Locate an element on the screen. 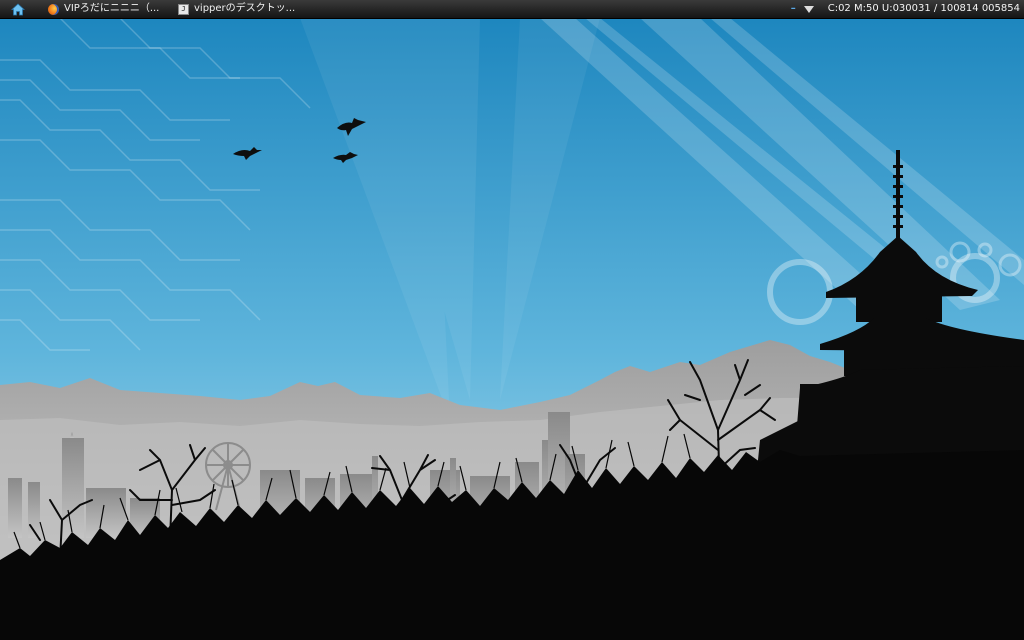 The width and height of the screenshot is (1024, 640). tray-indicator: – is located at coordinates (793, 9).